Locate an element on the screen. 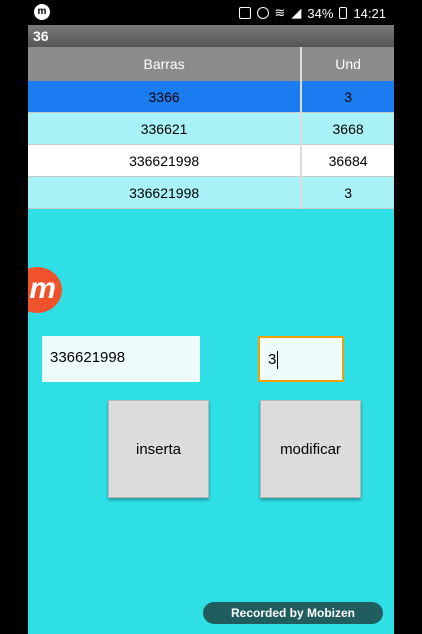  column-header-barras: Barras is located at coordinates (165, 64).